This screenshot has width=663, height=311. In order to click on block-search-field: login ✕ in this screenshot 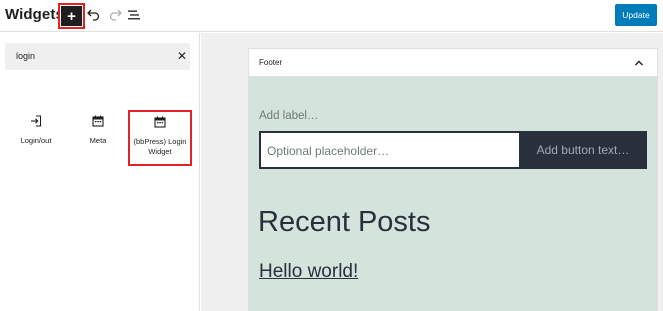, I will do `click(97, 56)`.